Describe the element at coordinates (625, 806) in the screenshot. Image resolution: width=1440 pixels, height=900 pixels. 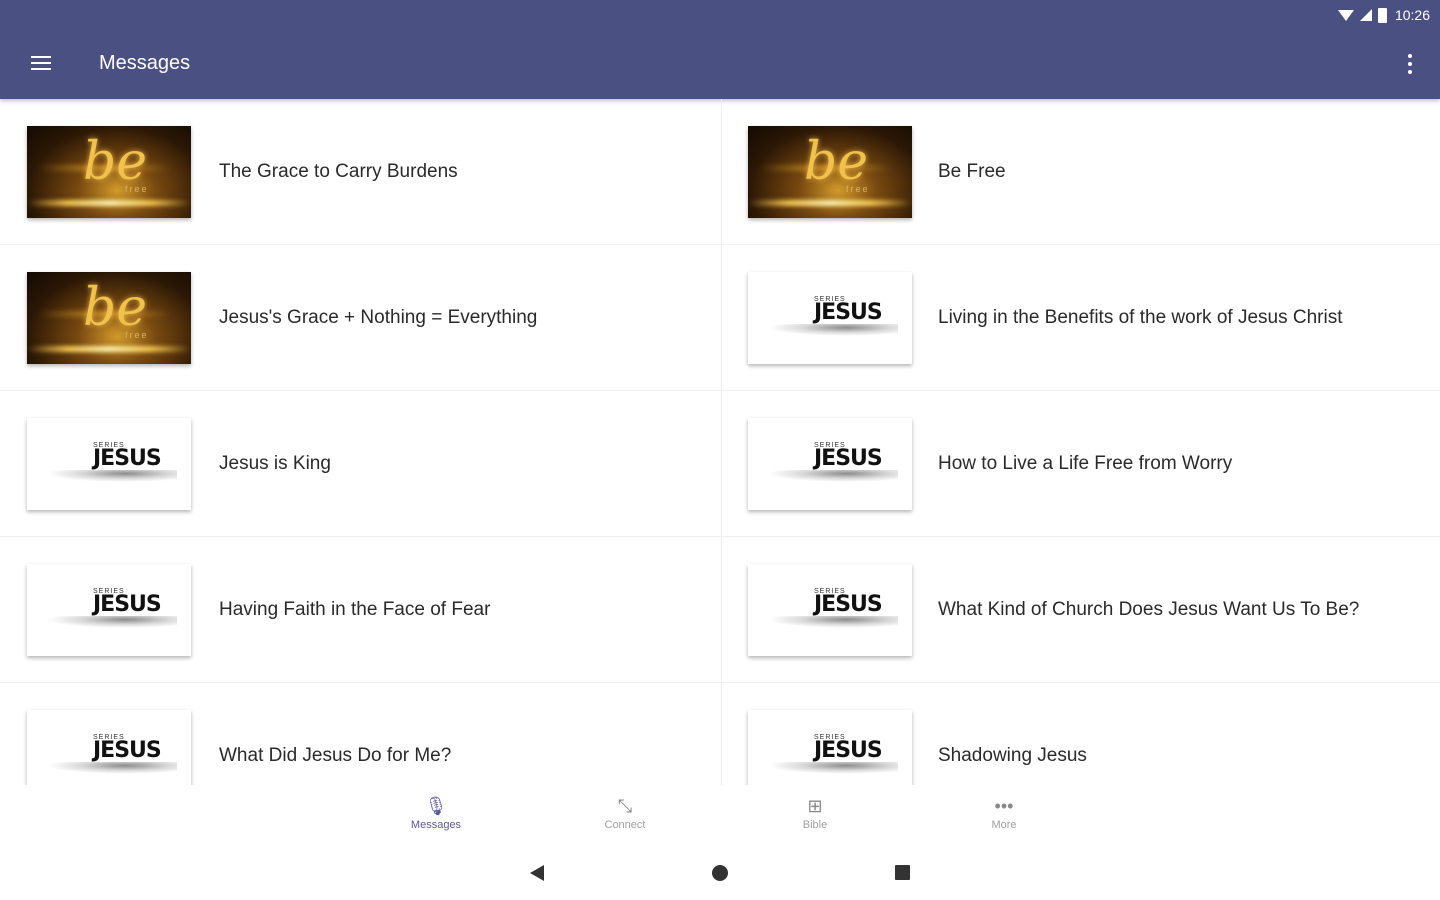
I see `connect-icon: ⤡` at that location.